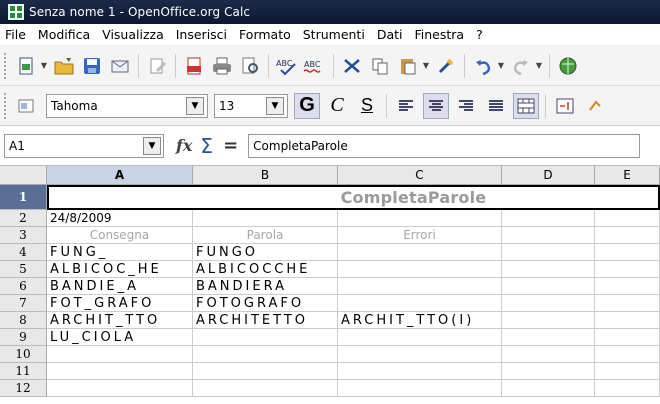  What do you see at coordinates (595, 106) in the screenshot?
I see `text-direction-icon` at bounding box center [595, 106].